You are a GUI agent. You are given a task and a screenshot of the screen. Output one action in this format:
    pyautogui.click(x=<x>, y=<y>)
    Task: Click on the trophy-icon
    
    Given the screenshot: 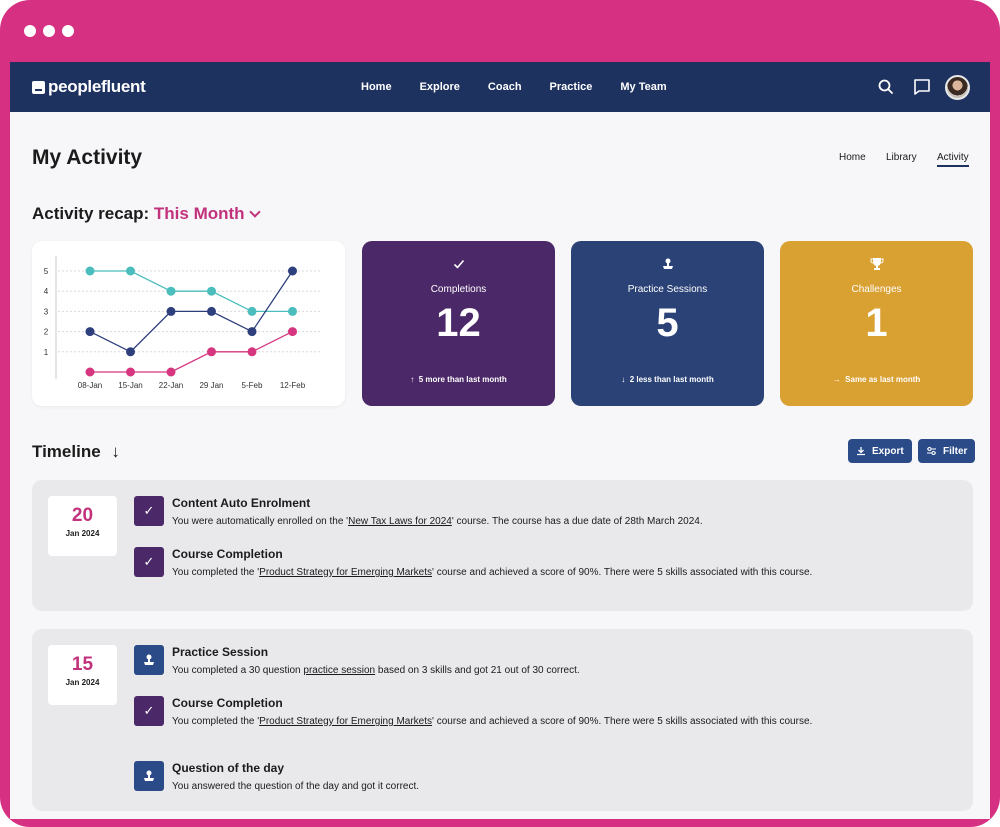 What is the action you would take?
    pyautogui.click(x=877, y=264)
    